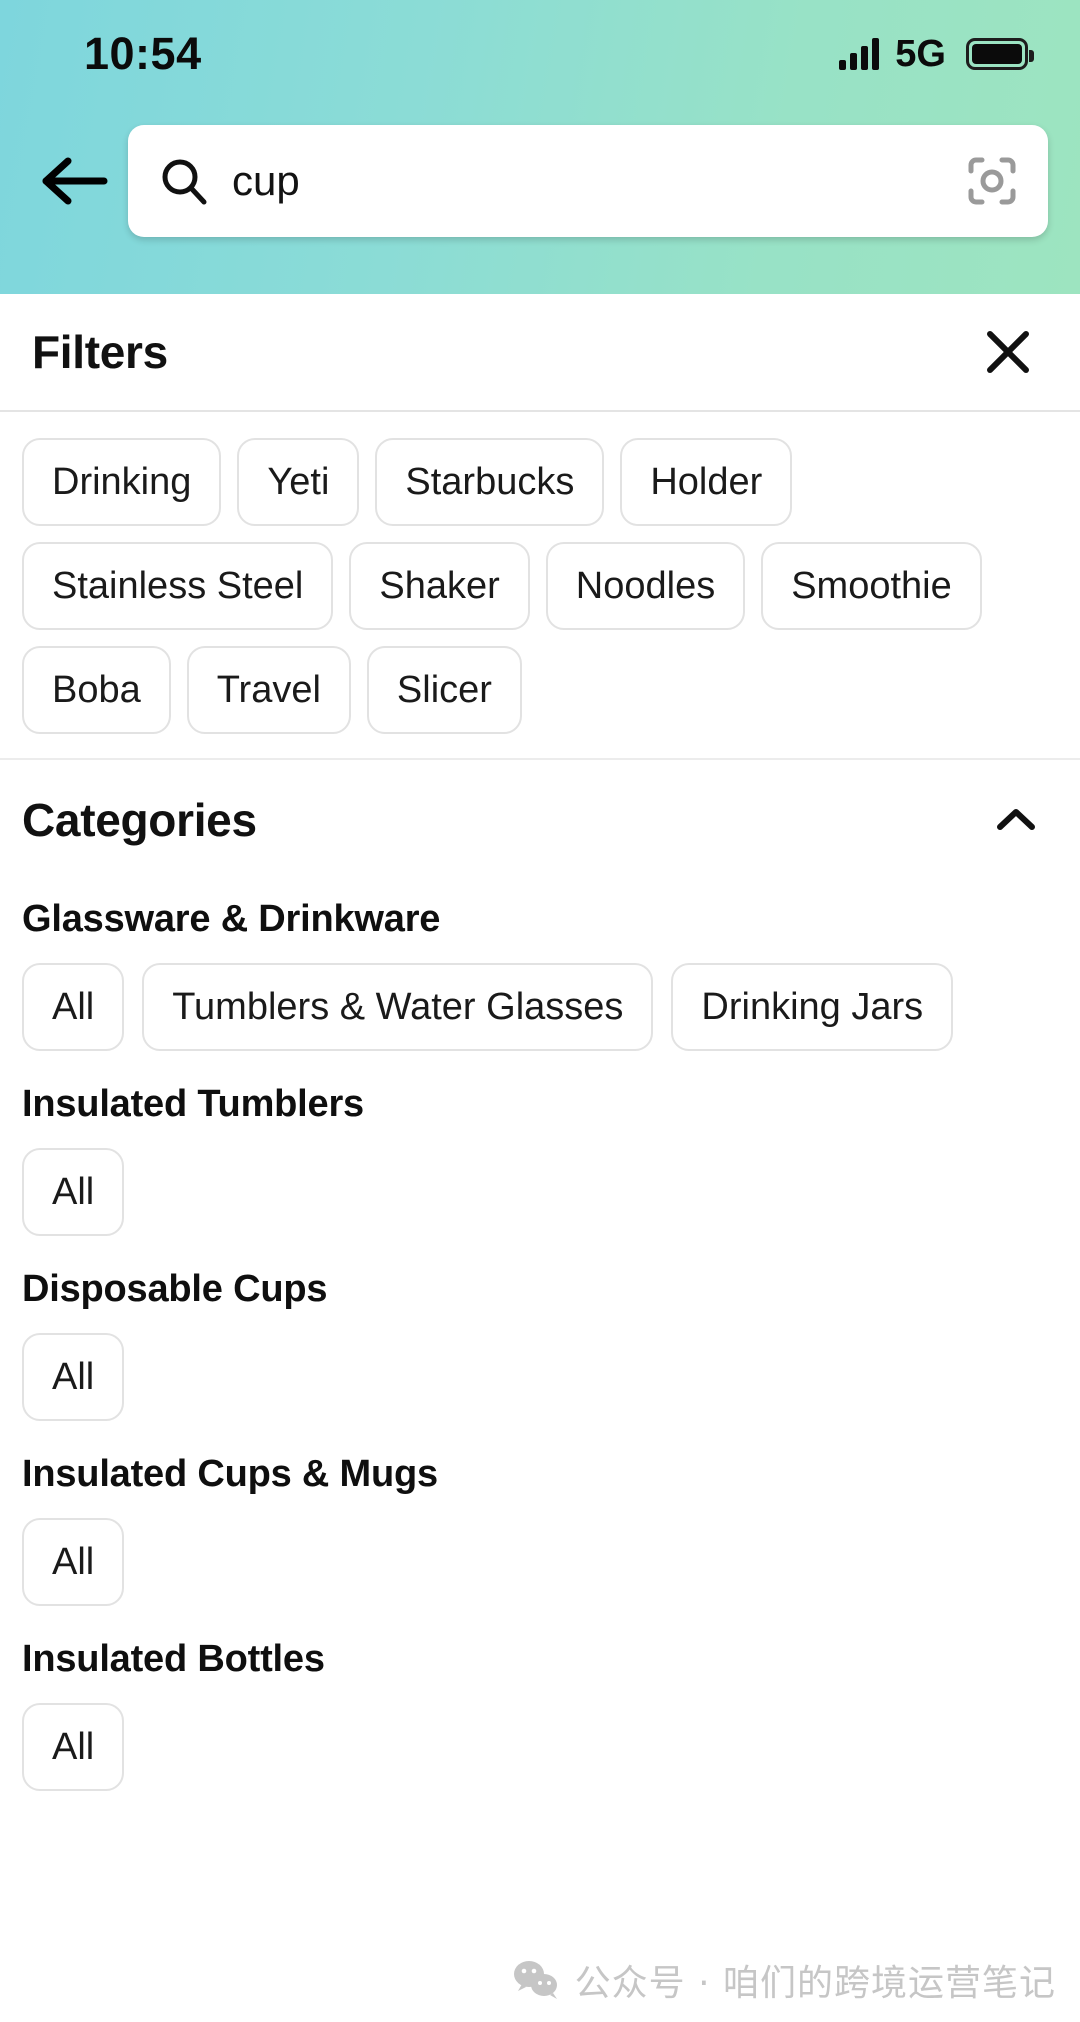  What do you see at coordinates (859, 54) in the screenshot?
I see `signal-bars-icon` at bounding box center [859, 54].